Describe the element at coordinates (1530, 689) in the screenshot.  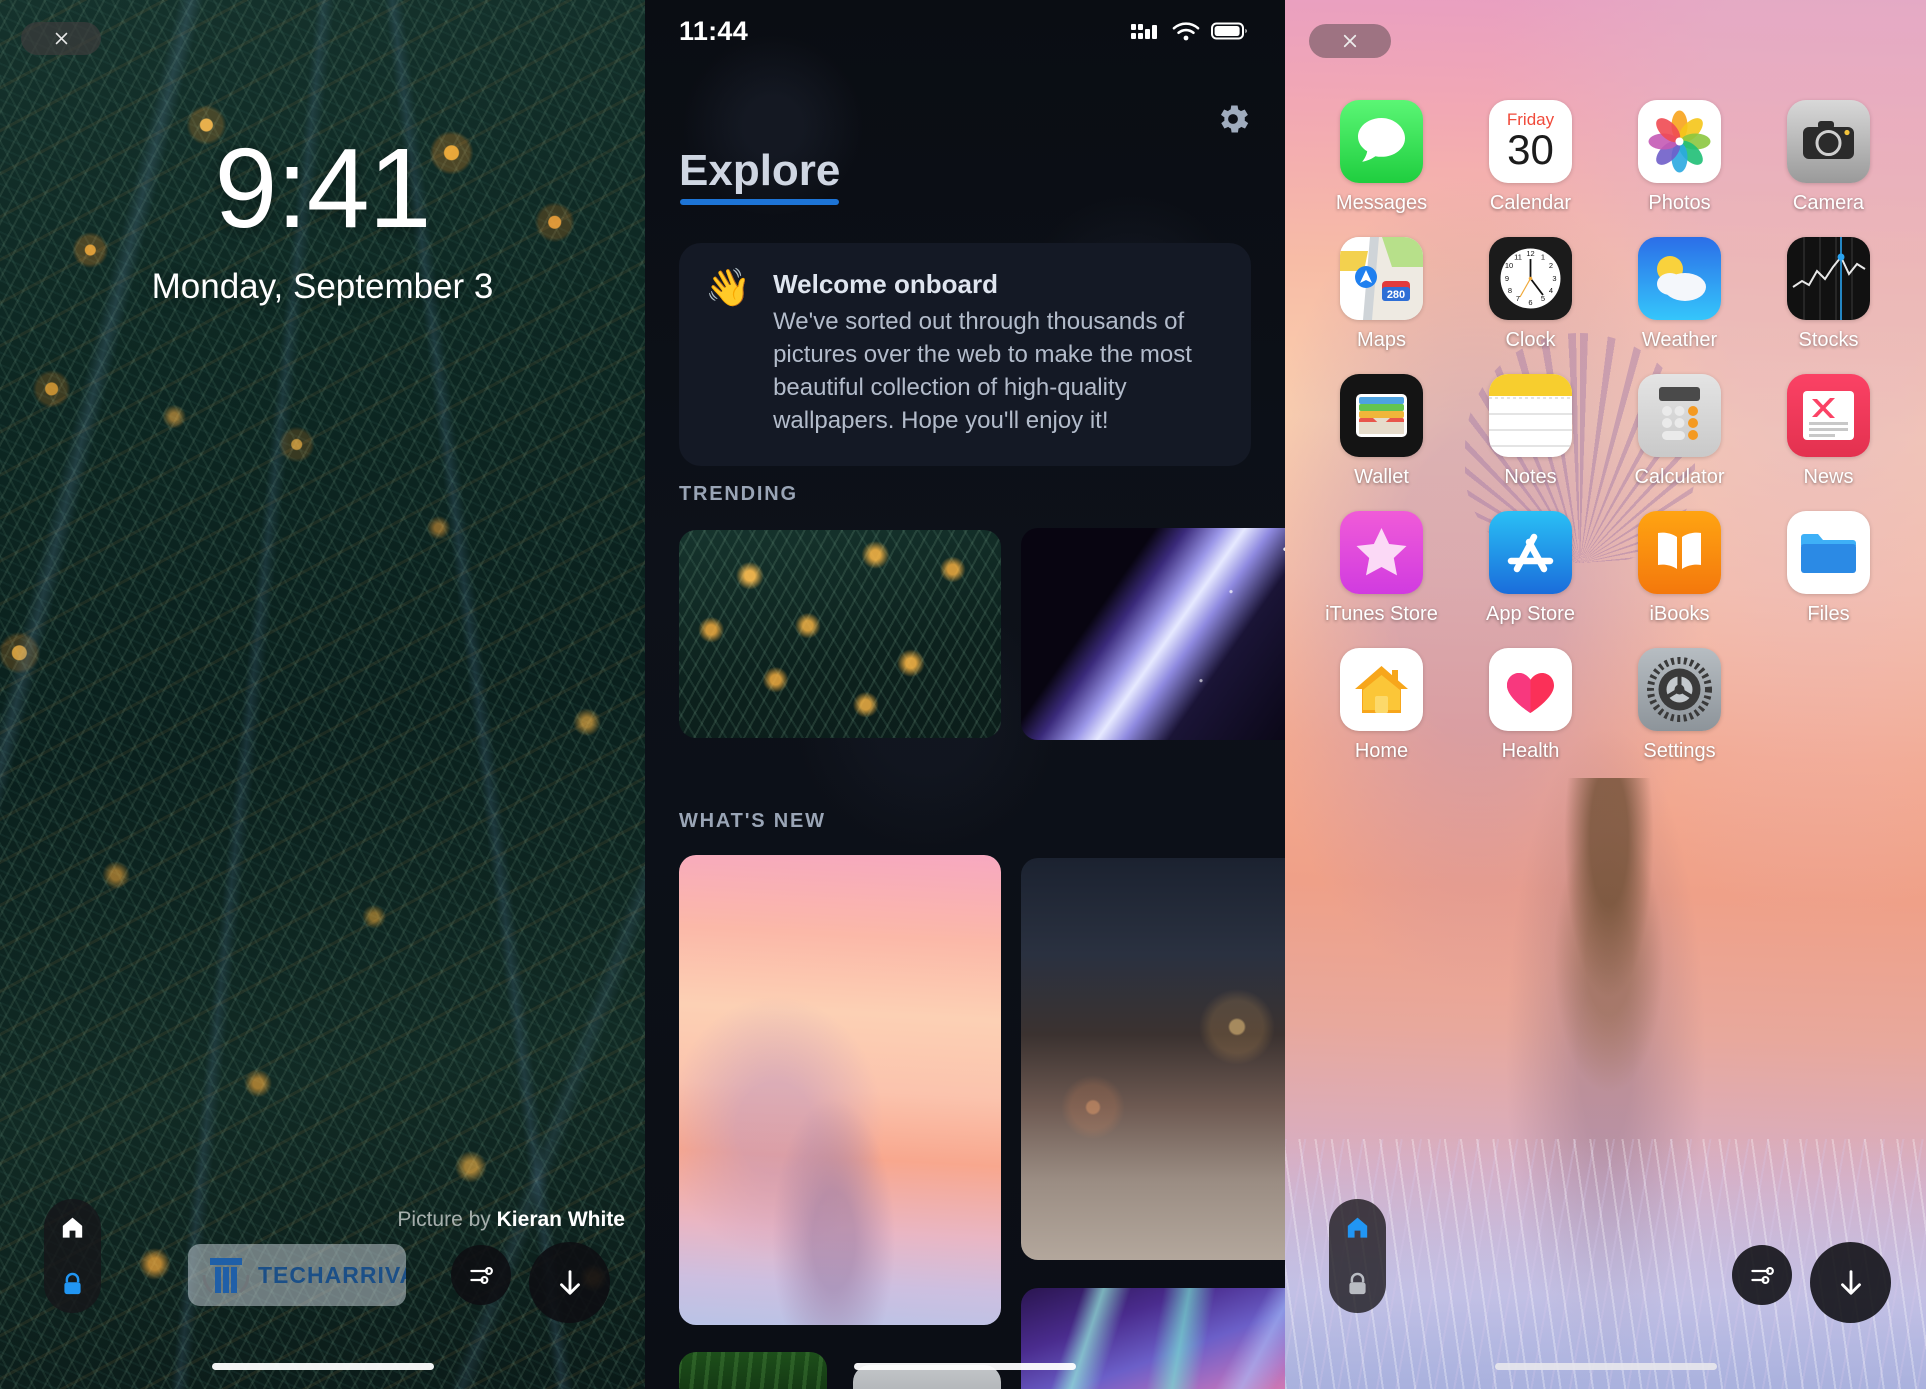
I see `health-icon` at that location.